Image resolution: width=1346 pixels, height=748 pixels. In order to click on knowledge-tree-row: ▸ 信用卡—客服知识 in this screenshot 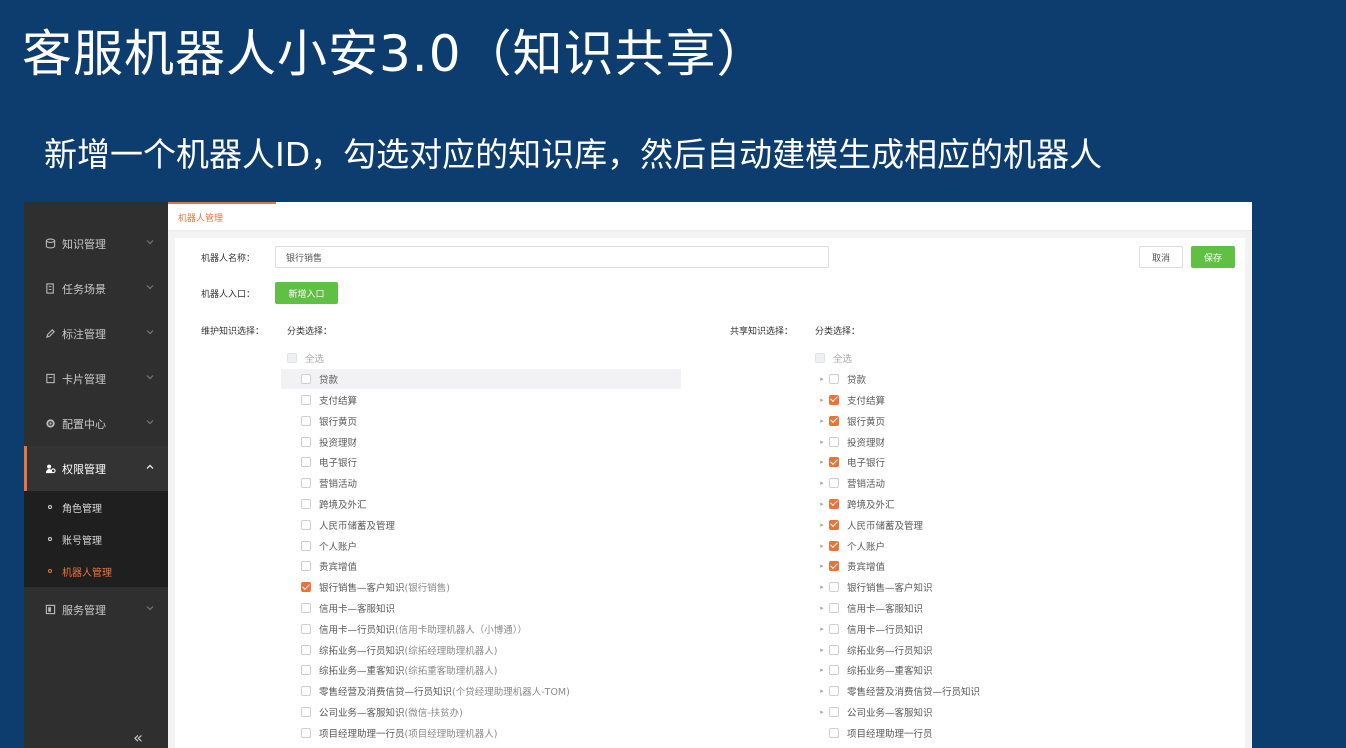, I will do `click(897, 608)`.